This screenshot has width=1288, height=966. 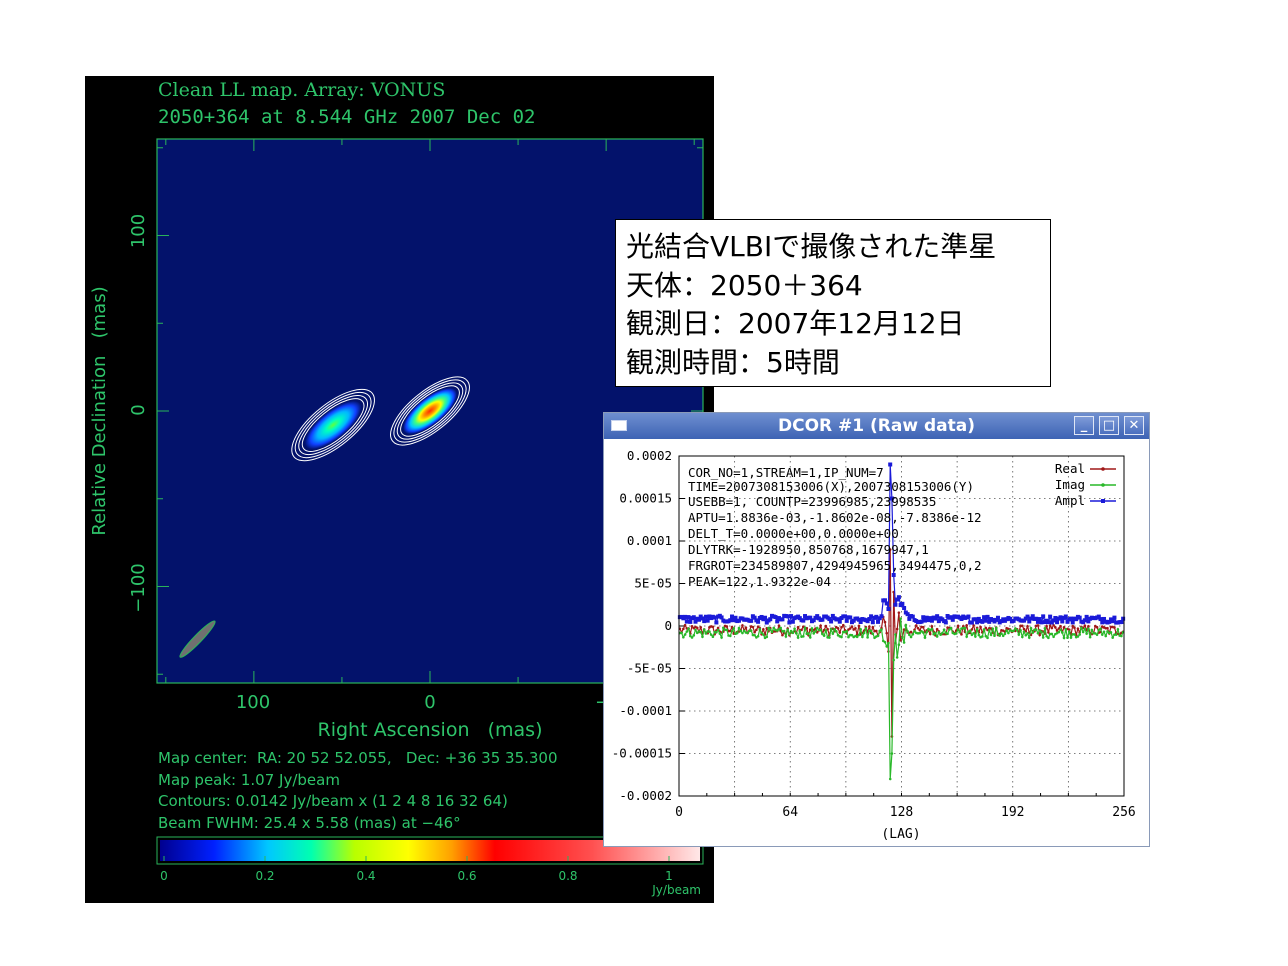 I want to click on legend-ampl-label: Ampl, so click(x=1070, y=500).